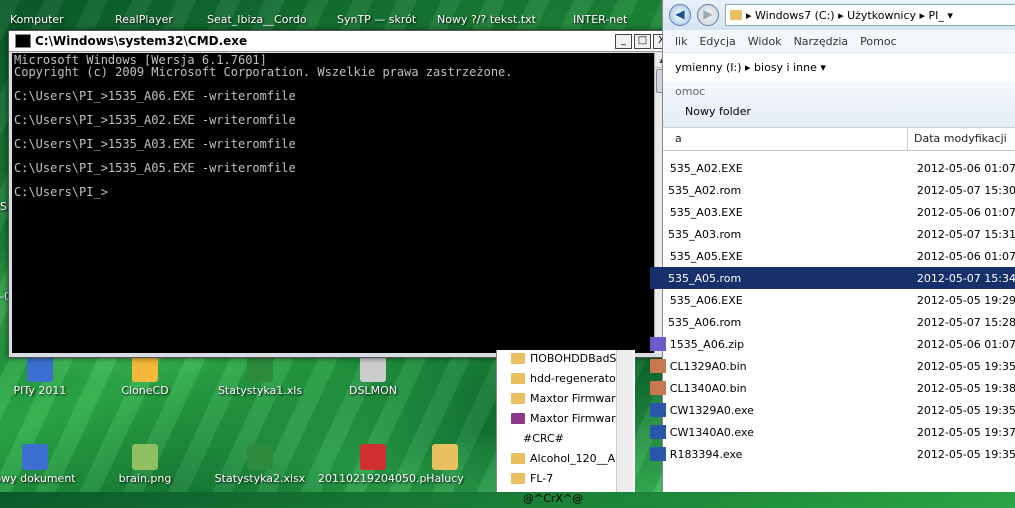 The width and height of the screenshot is (1015, 508). Describe the element at coordinates (680, 15) in the screenshot. I see `back-arrow-icon: ◀` at that location.